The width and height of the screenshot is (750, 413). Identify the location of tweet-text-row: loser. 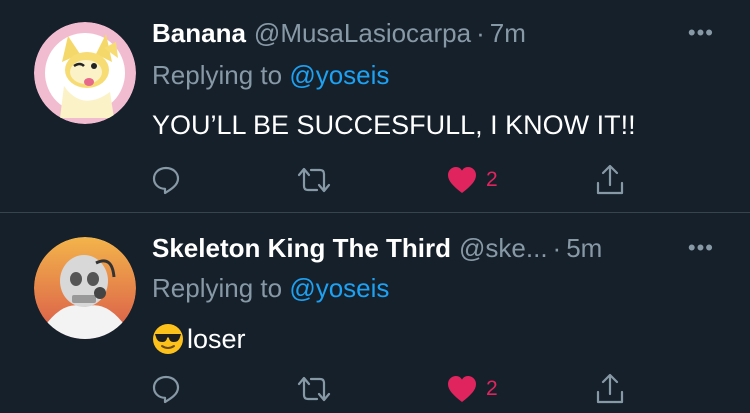
(199, 339).